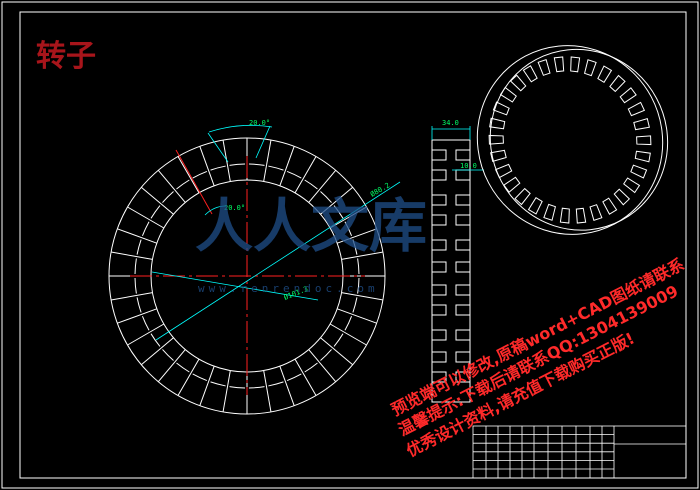 The height and width of the screenshot is (490, 700). What do you see at coordinates (468, 166) in the screenshot?
I see `dim-side-width-right: 10.0` at bounding box center [468, 166].